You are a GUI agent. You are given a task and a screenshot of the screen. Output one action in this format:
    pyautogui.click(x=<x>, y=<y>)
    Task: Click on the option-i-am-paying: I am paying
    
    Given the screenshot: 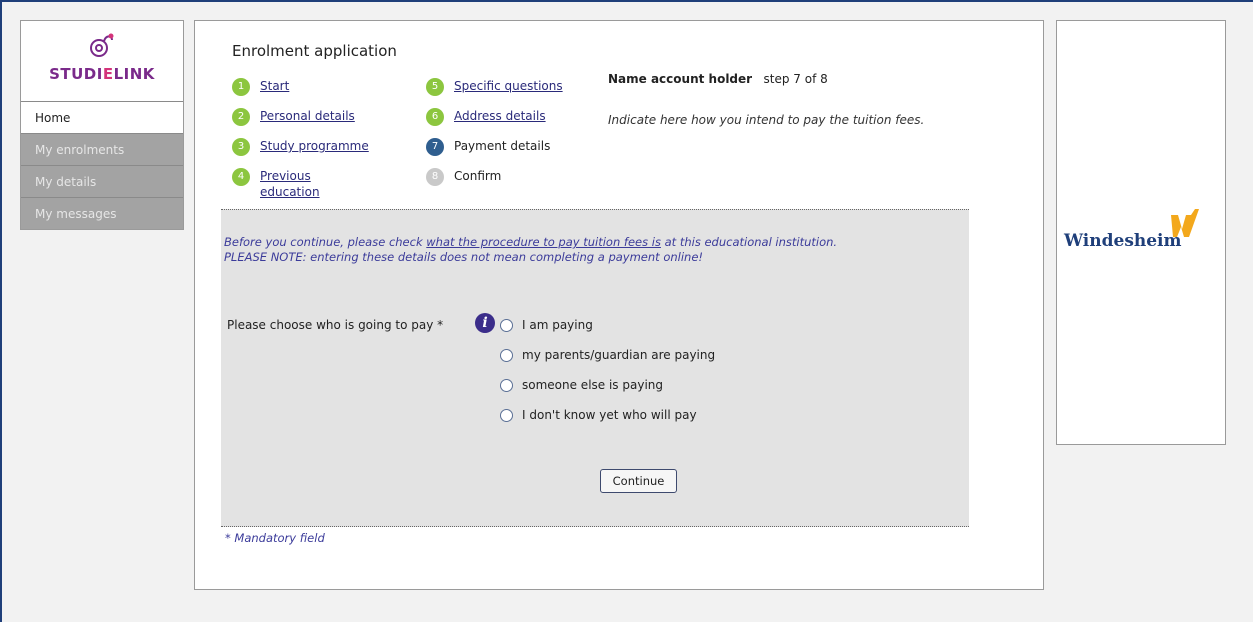 What is the action you would take?
    pyautogui.click(x=546, y=325)
    